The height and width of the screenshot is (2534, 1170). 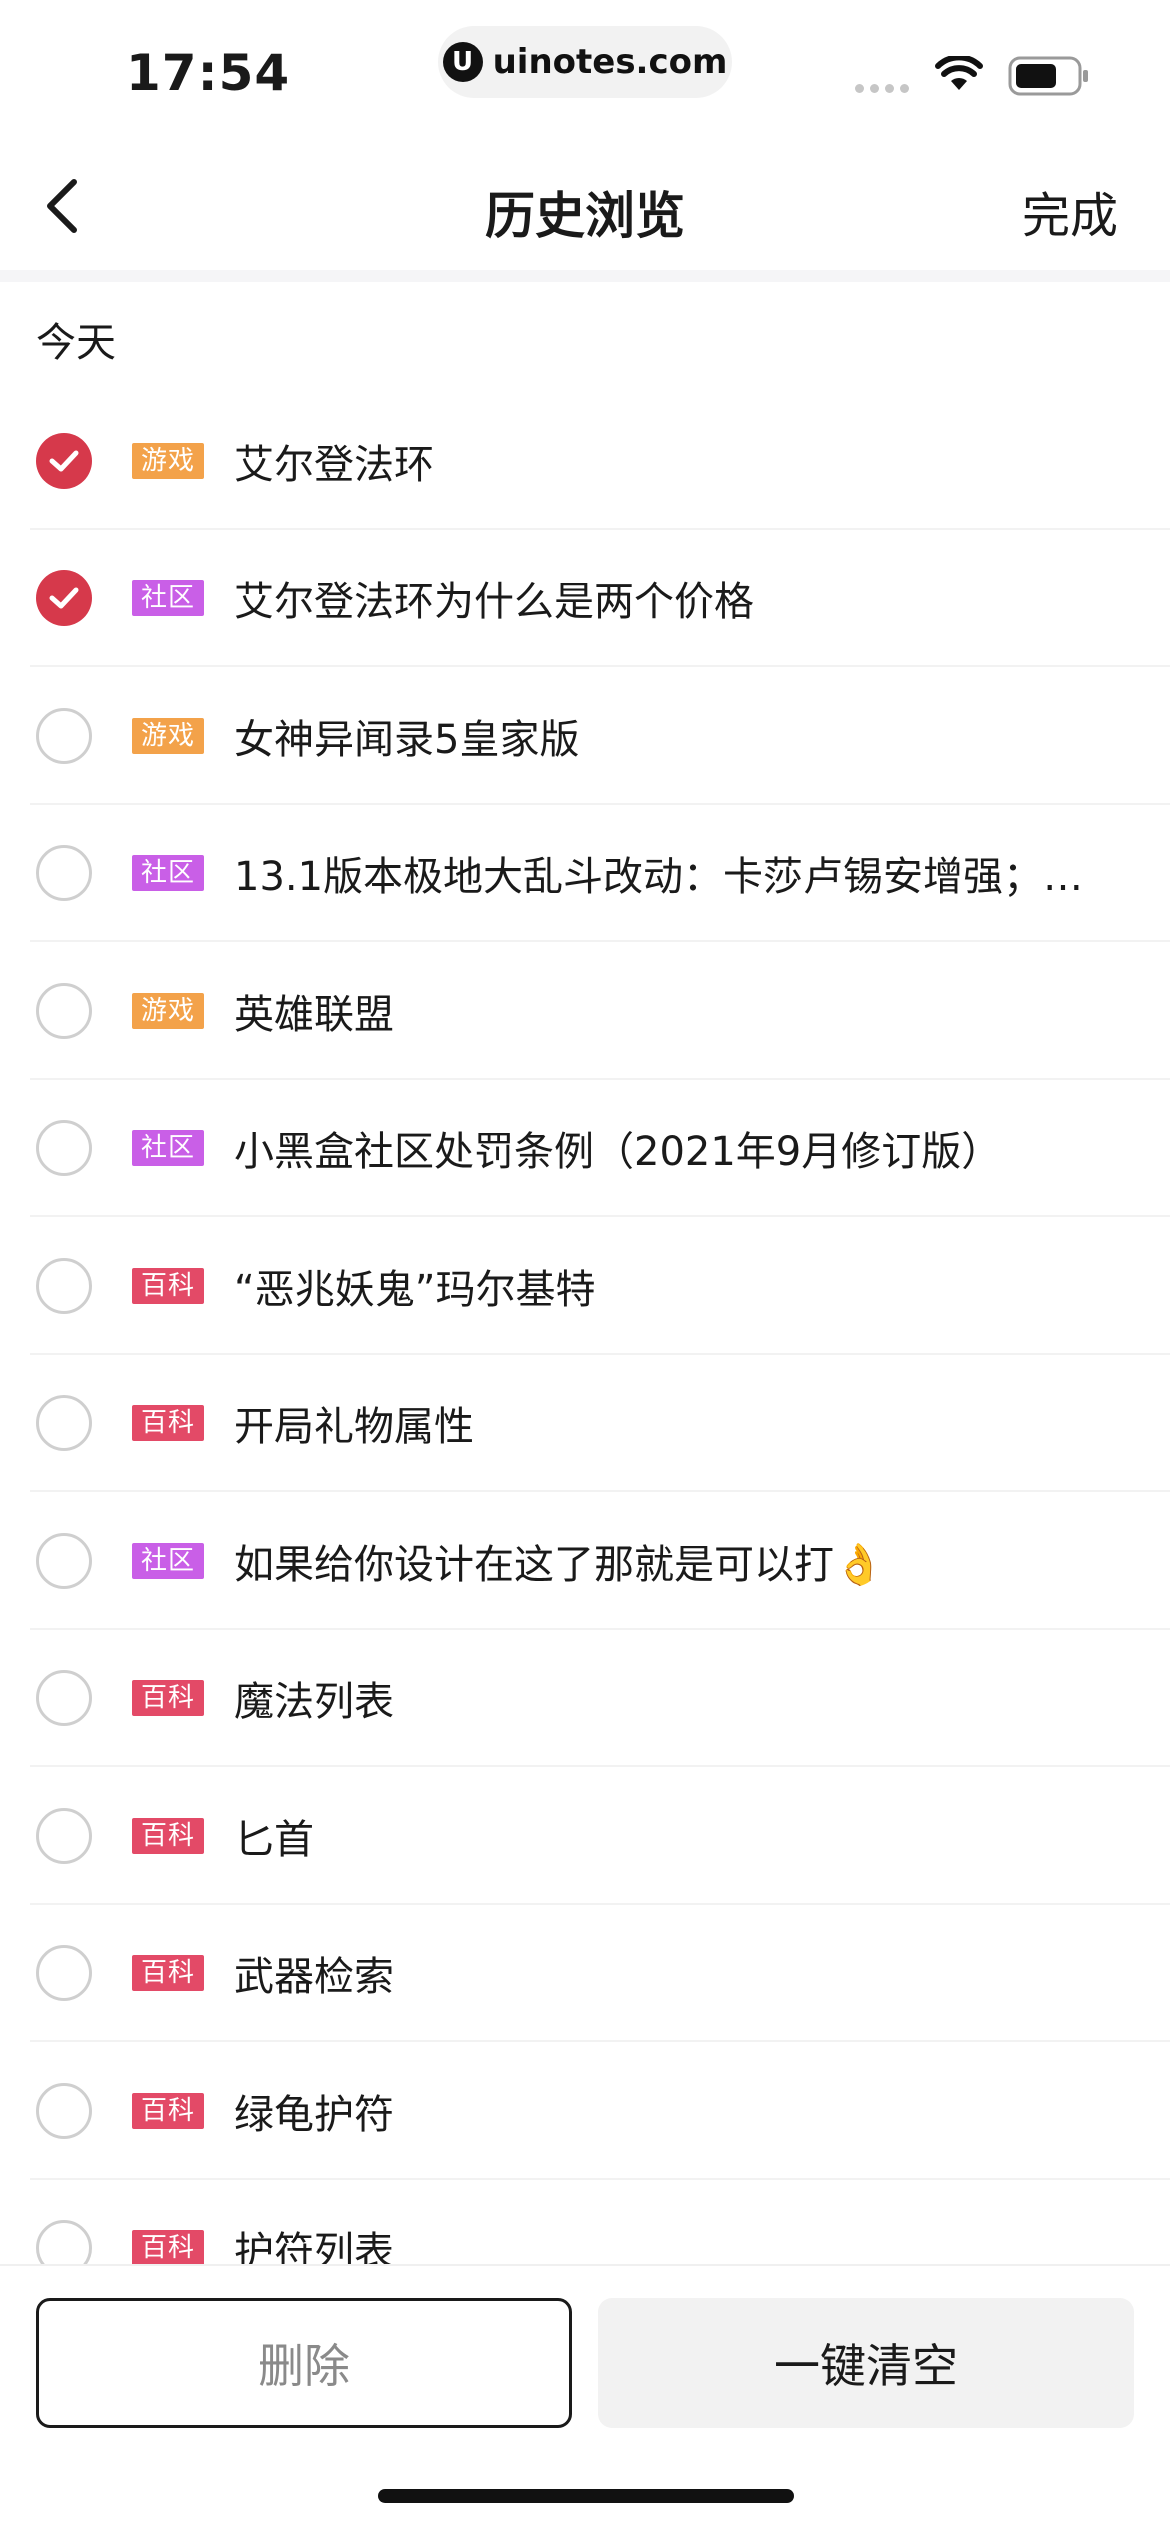 I want to click on section-label-today: 今天, so click(x=76, y=343).